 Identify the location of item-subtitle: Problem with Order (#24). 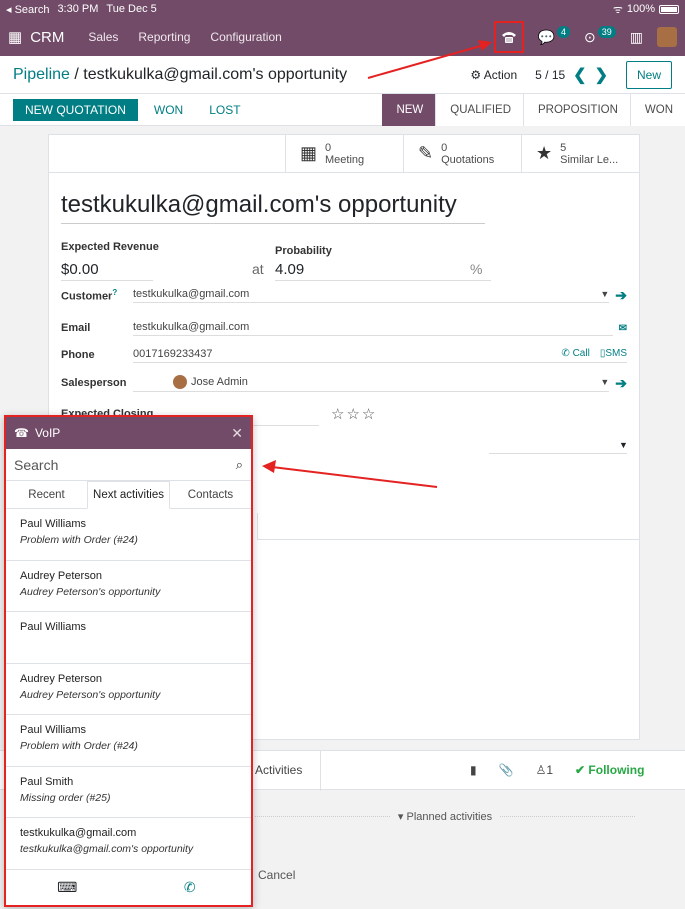
(79, 746).